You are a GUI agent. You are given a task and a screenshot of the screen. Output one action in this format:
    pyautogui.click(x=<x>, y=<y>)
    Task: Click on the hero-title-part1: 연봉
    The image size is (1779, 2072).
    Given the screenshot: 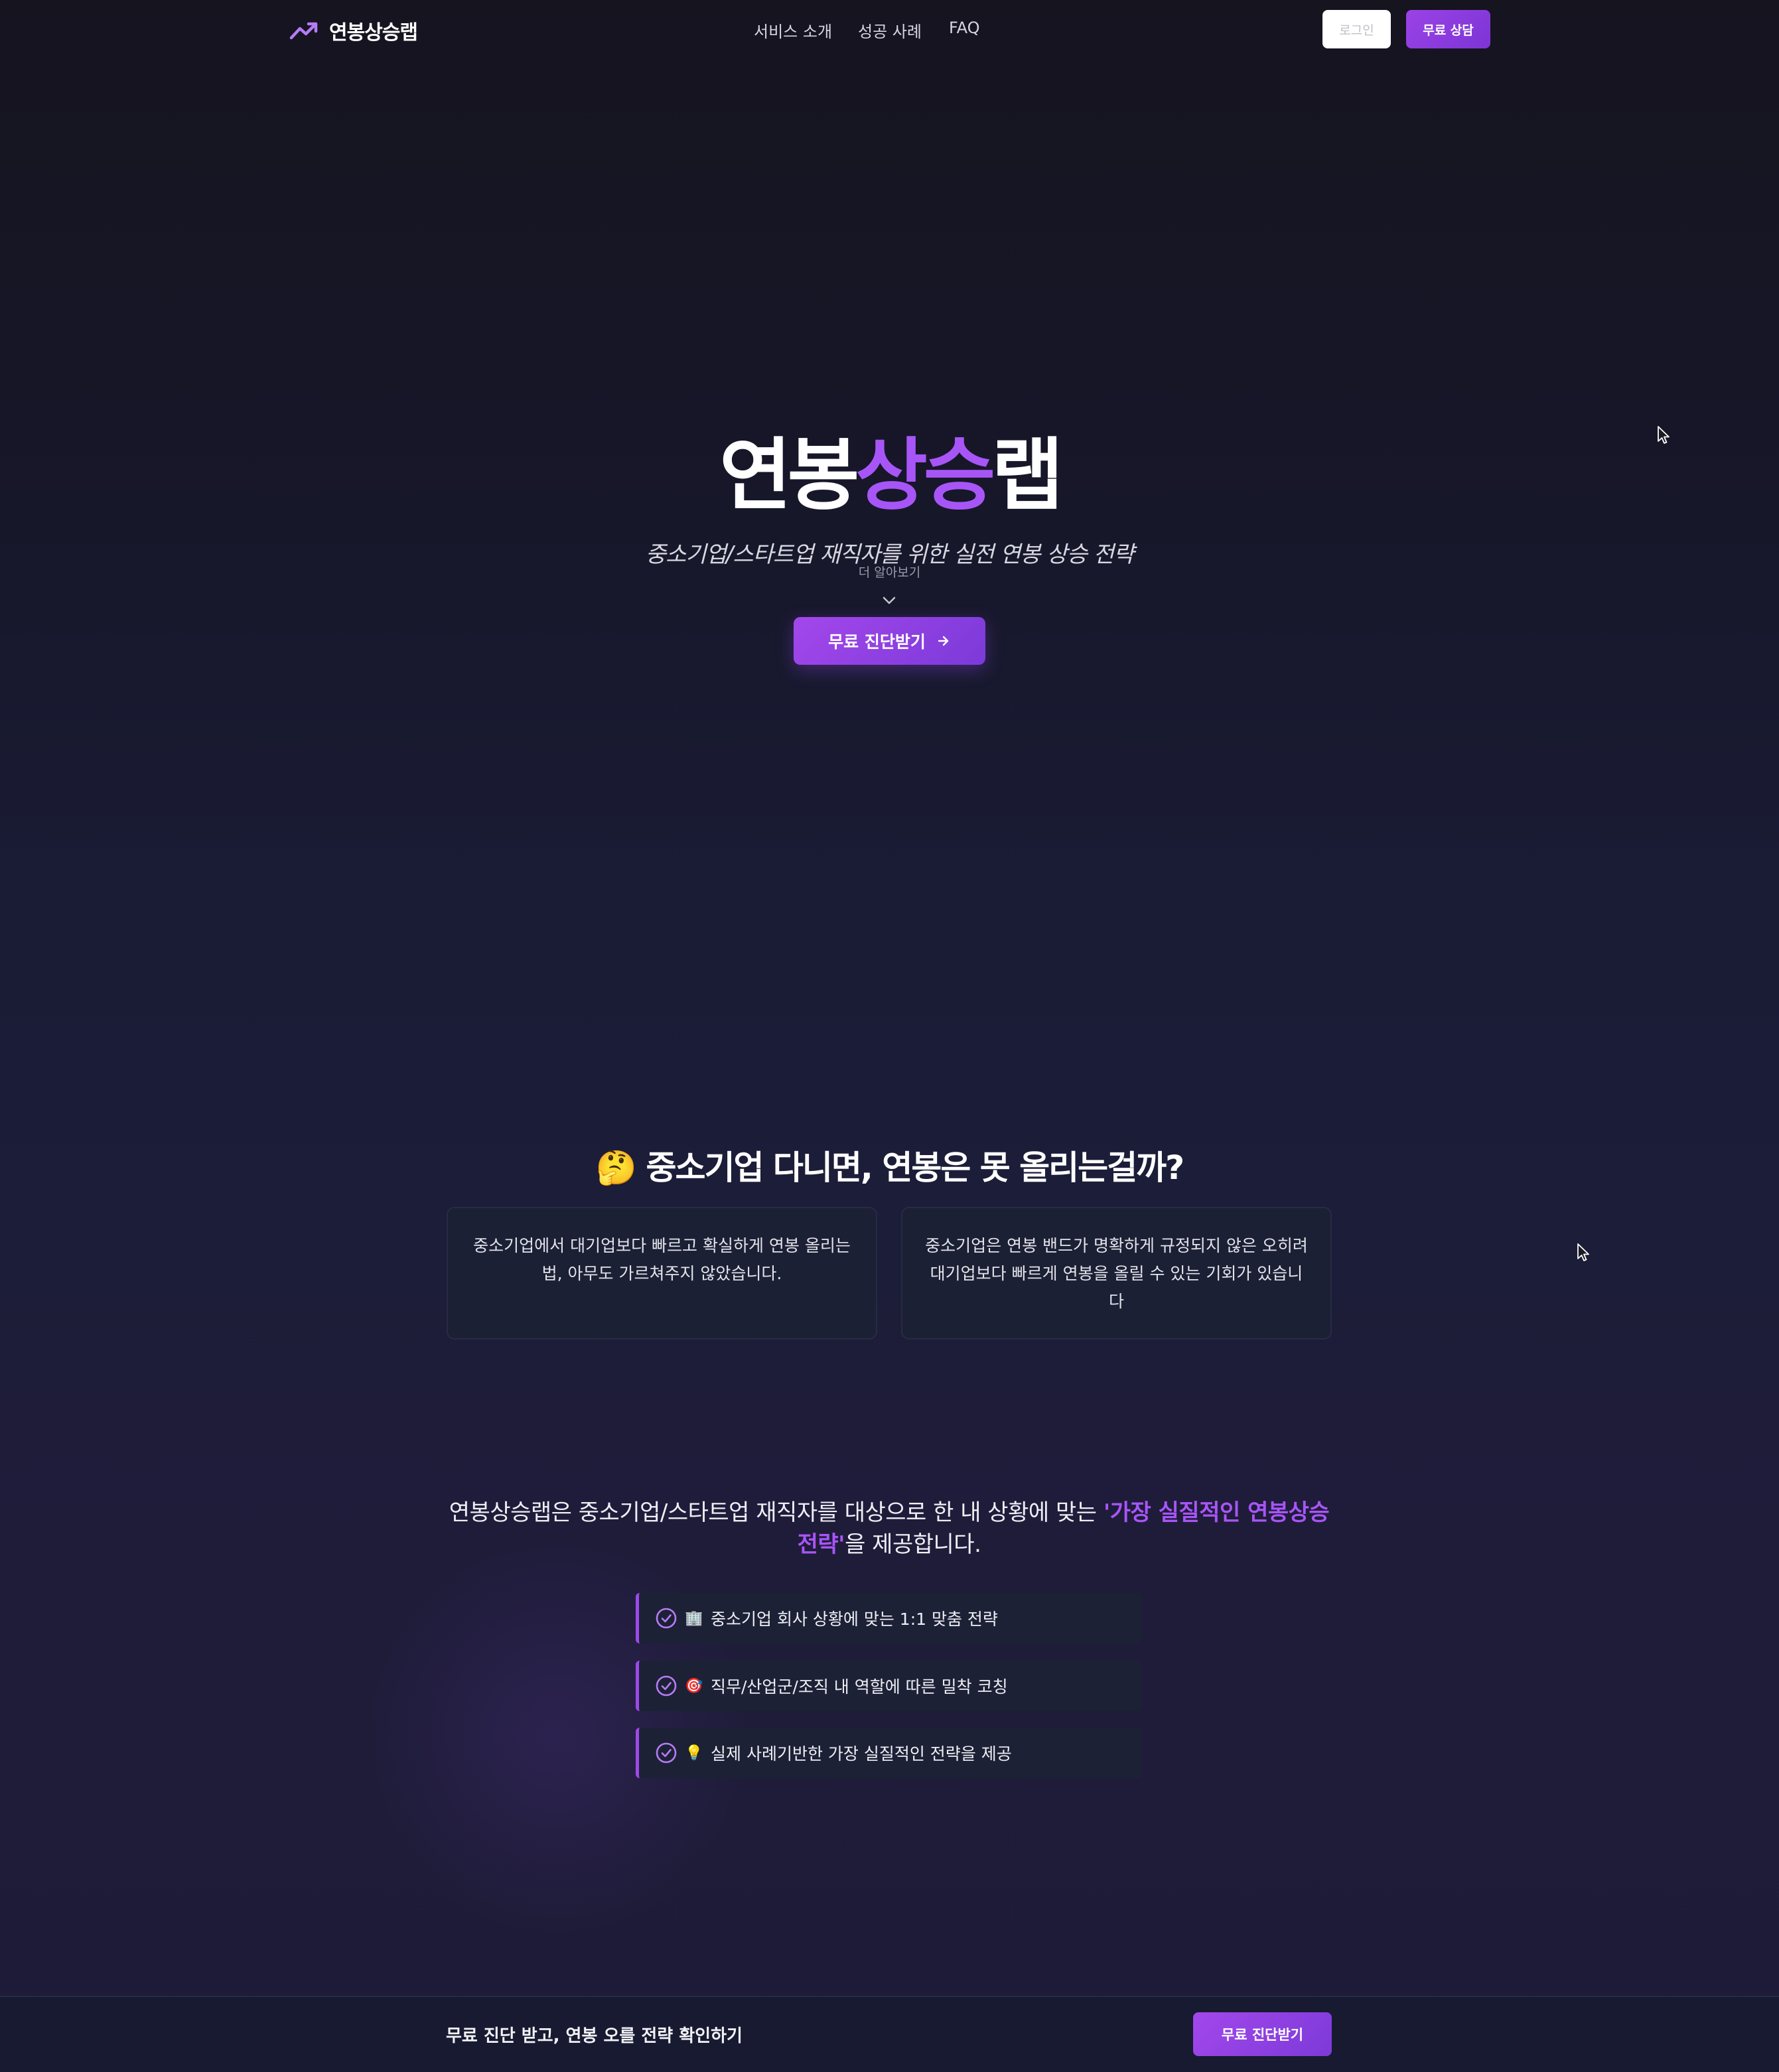 What is the action you would take?
    pyautogui.click(x=789, y=475)
    